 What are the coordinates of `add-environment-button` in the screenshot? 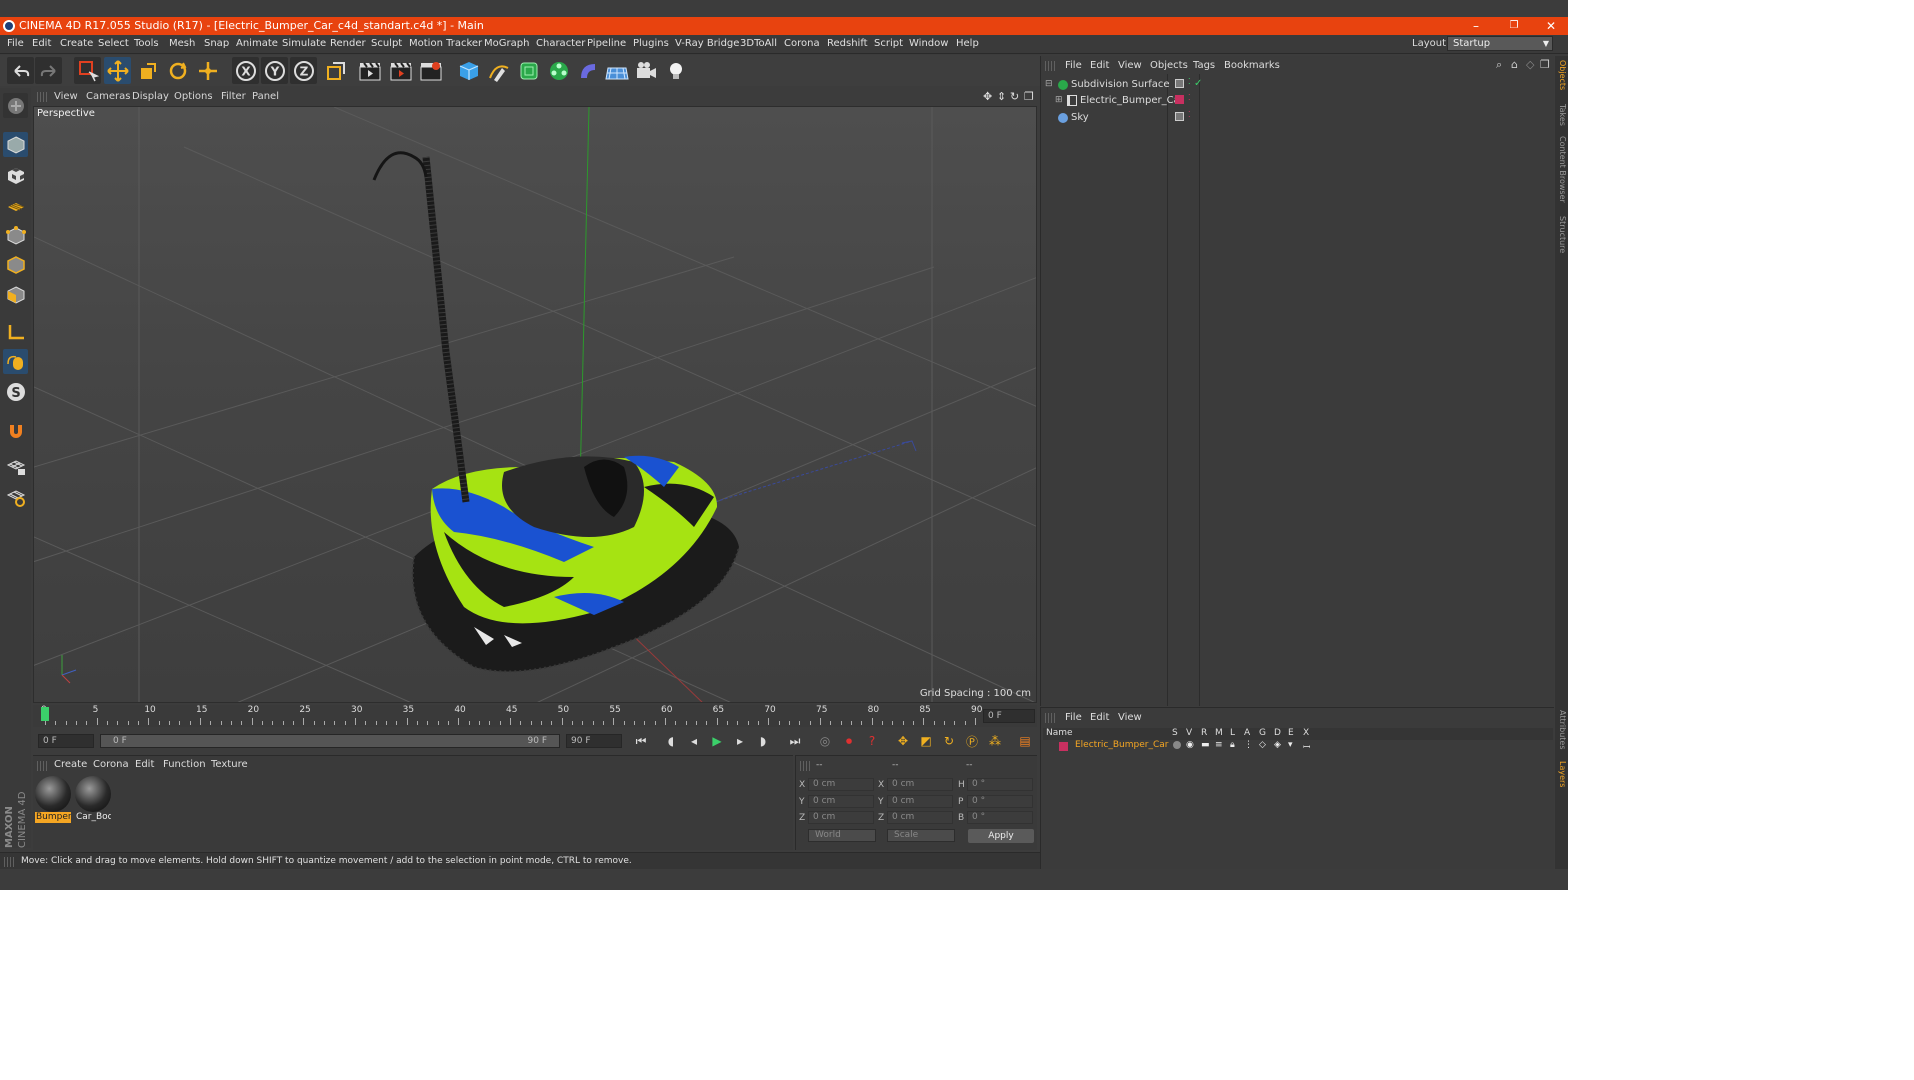 It's located at (616, 70).